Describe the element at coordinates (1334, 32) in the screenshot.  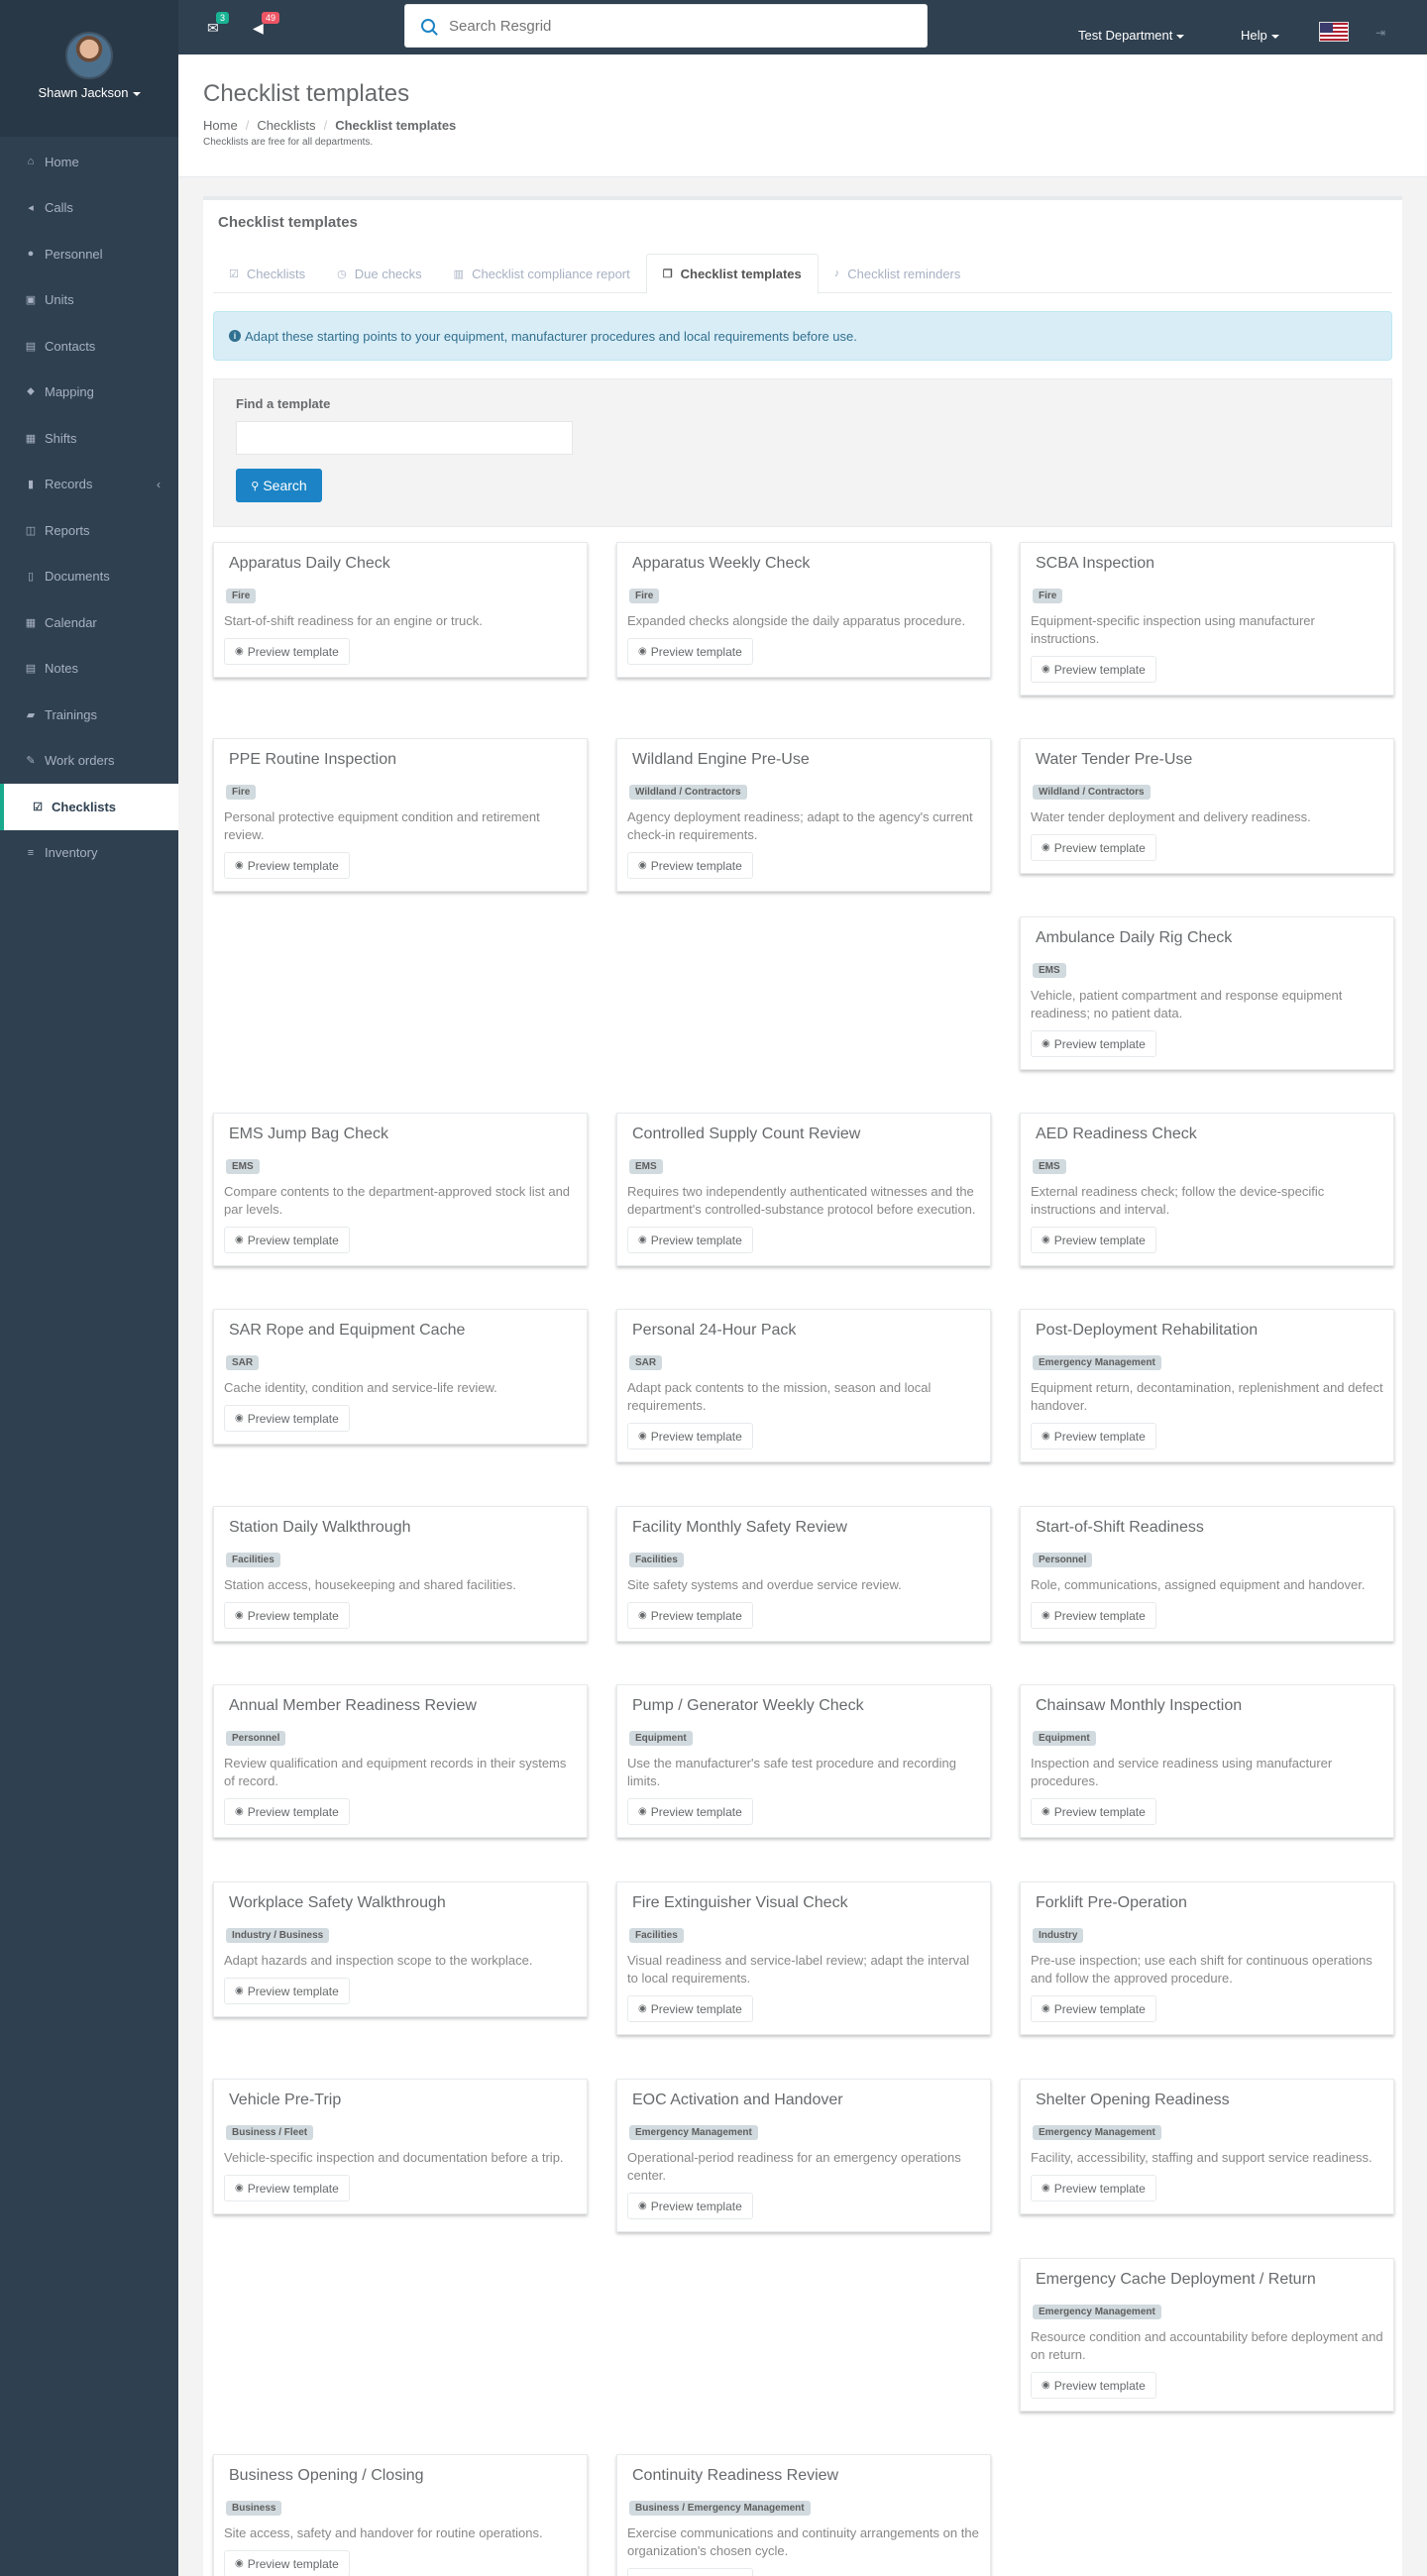
I see `us-flag-icon` at that location.